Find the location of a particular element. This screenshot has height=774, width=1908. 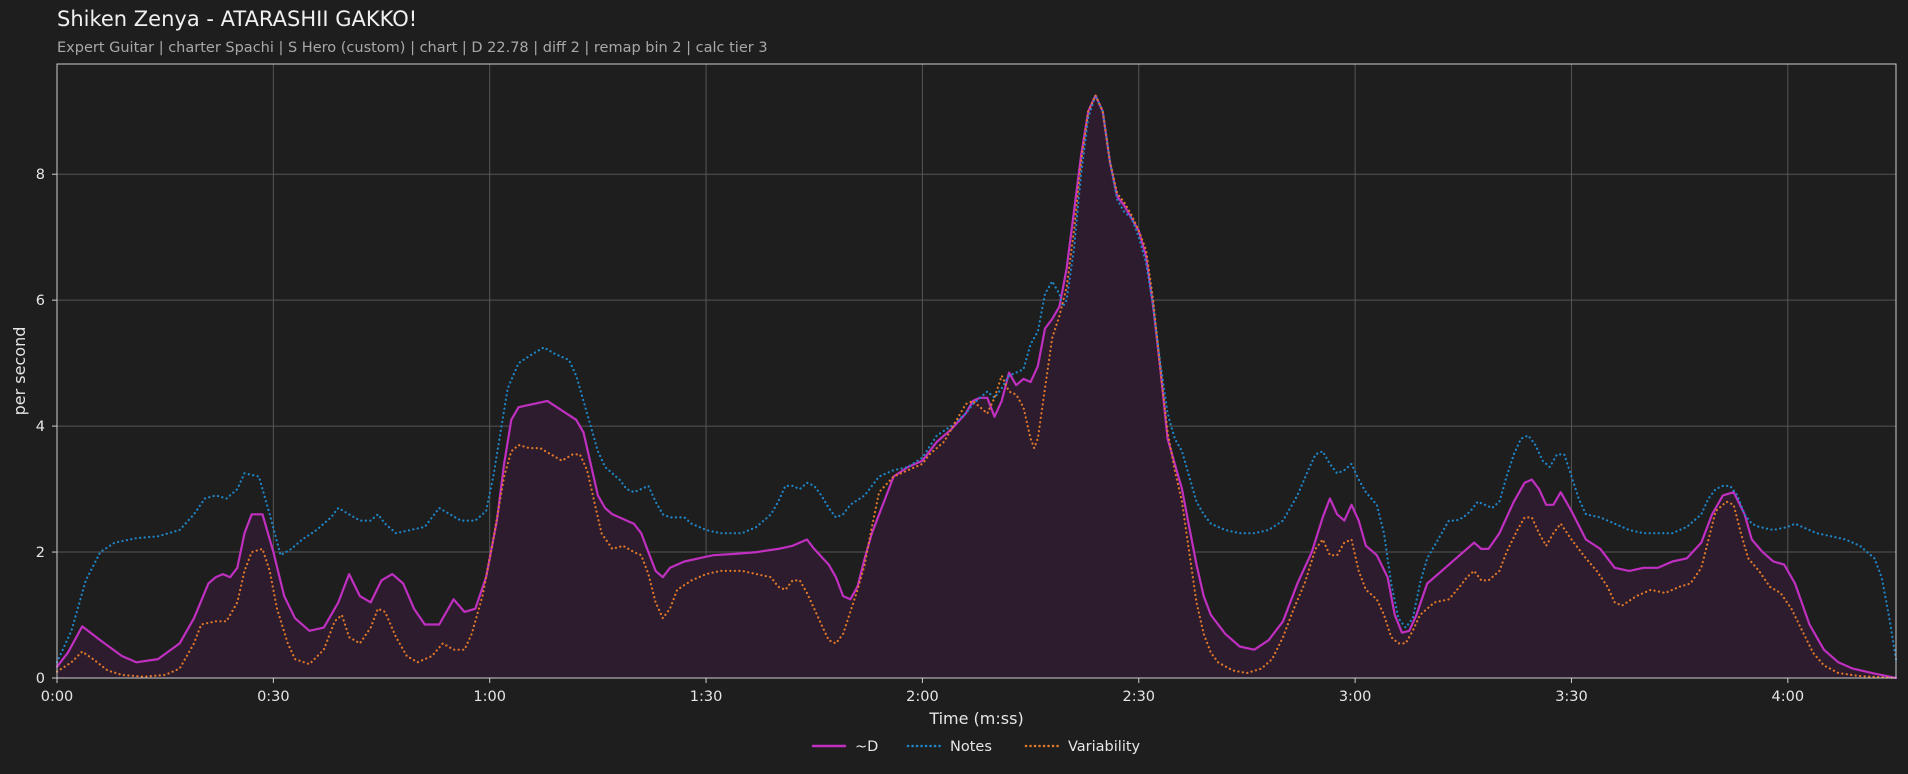

y-ticks: 0 2 4 6 8 is located at coordinates (46, 427).